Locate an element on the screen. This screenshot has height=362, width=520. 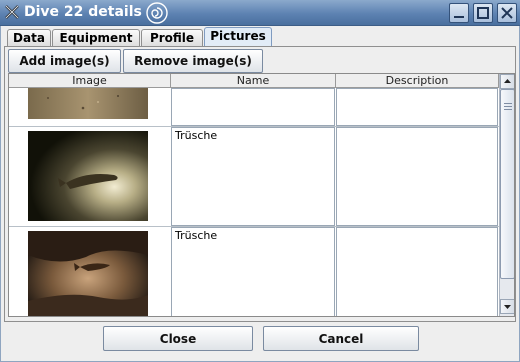
fish-on-bottom-photo is located at coordinates (88, 176).